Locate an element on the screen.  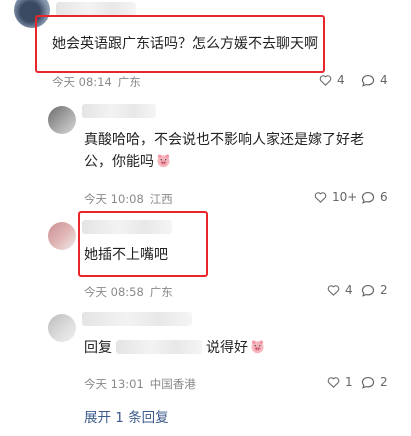
like-count: 1 is located at coordinates (349, 382).